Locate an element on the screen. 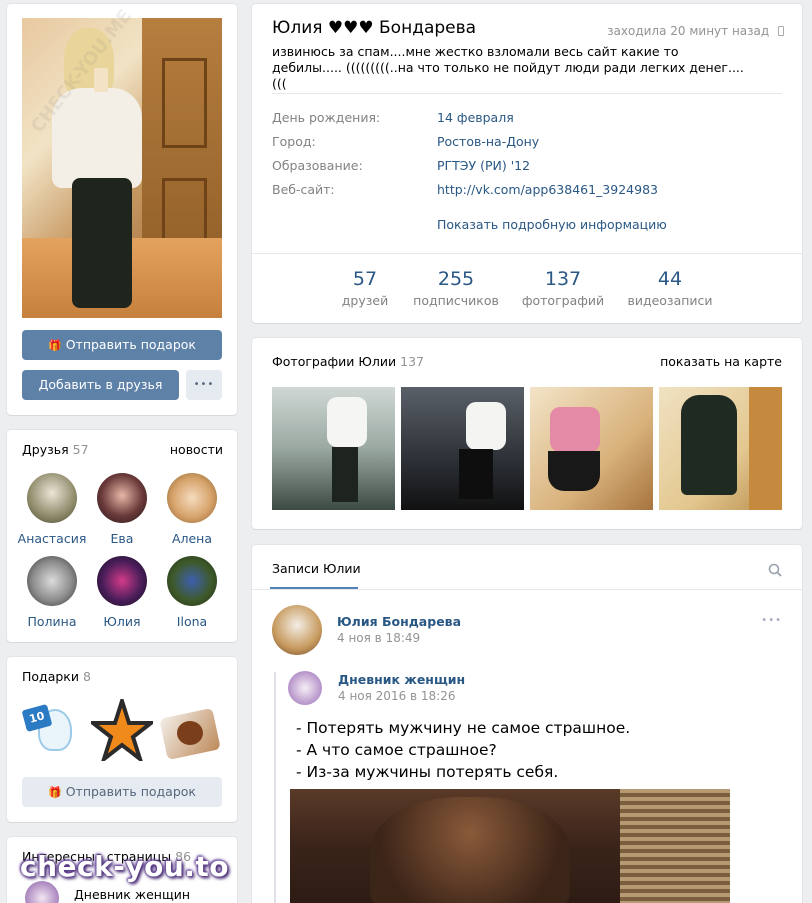 The width and height of the screenshot is (812, 903). profile-photo is located at coordinates (122, 168).